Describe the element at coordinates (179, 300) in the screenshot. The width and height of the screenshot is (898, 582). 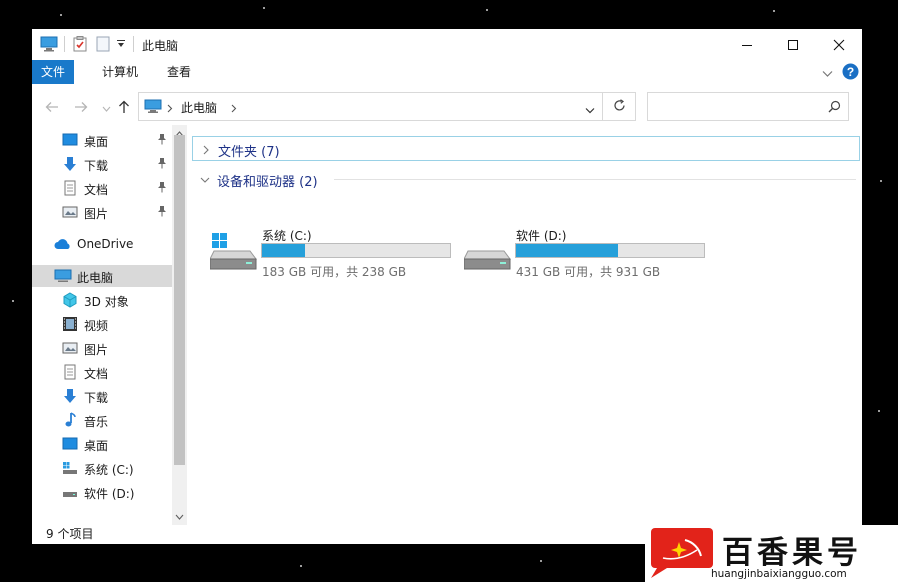
I see `scrollbar-thumb` at that location.